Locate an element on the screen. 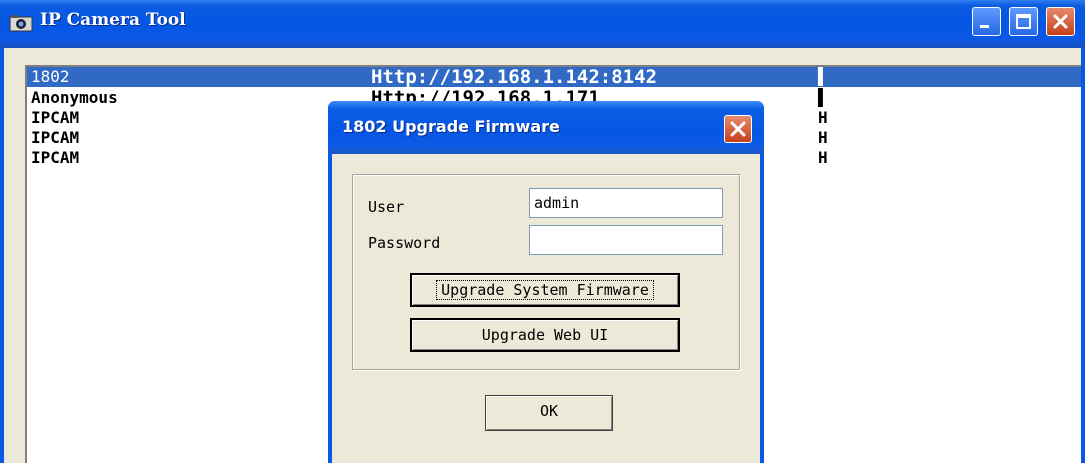 This screenshot has width=1085, height=463. maximize-icon is located at coordinates (1023, 21).